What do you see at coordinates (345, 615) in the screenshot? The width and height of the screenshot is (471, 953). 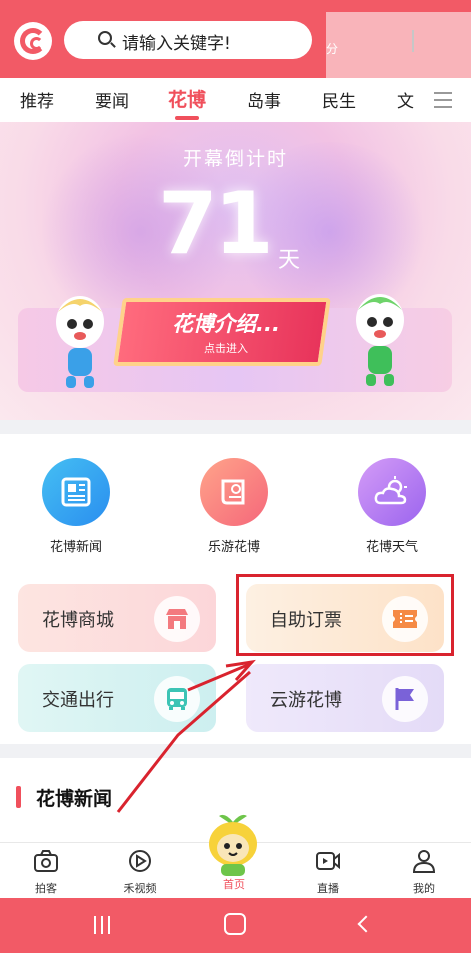 I see `highlight-box` at bounding box center [345, 615].